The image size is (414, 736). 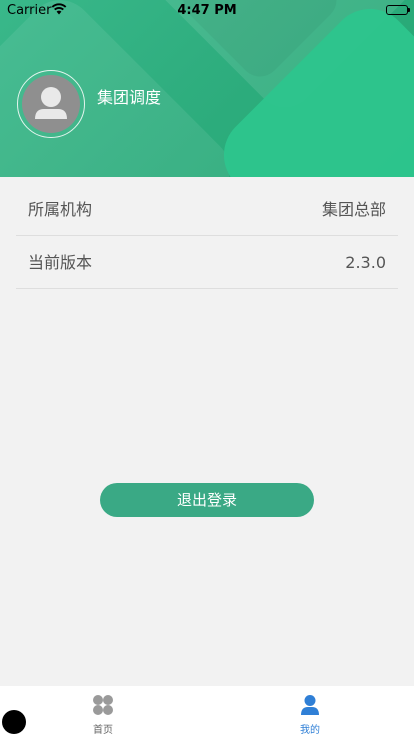 I want to click on person-icon, so click(x=310, y=705).